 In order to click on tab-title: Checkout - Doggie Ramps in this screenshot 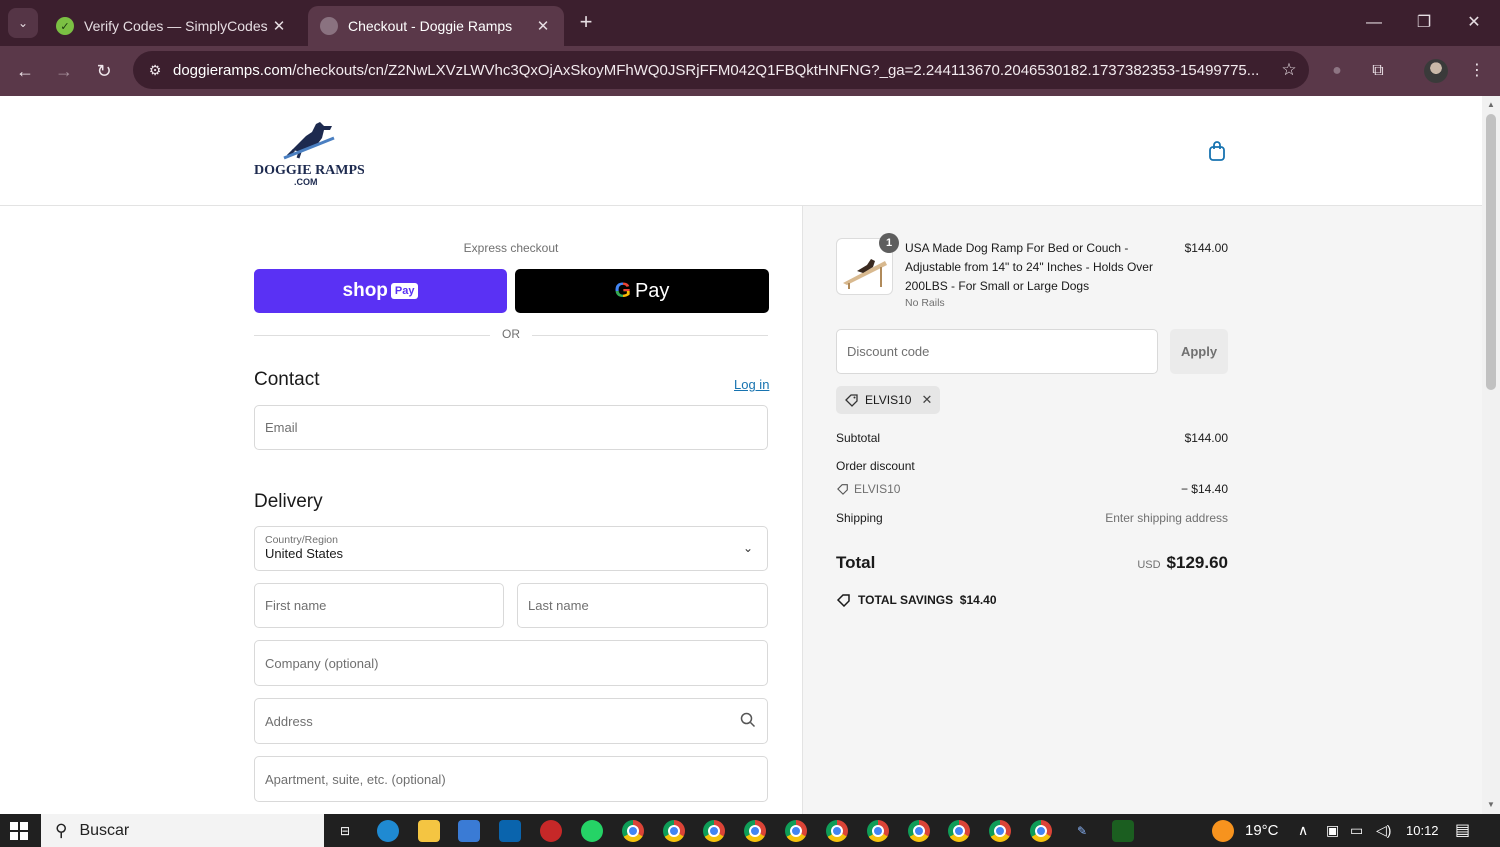, I will do `click(430, 26)`.